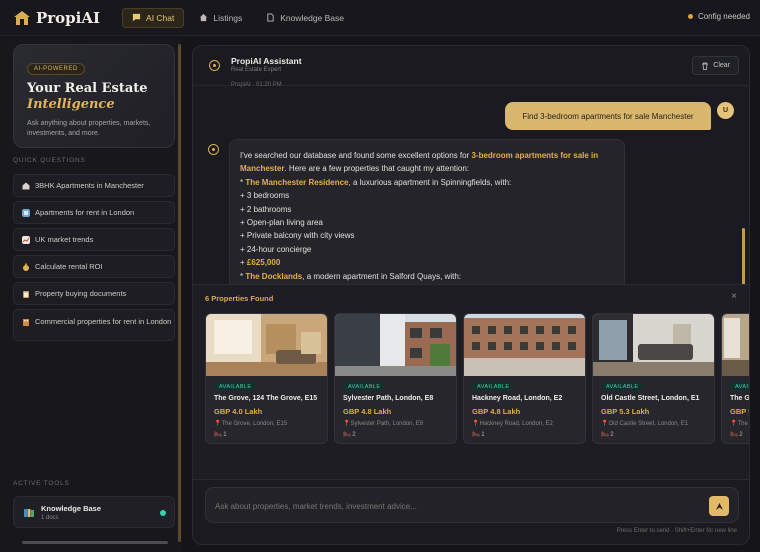 The width and height of the screenshot is (760, 552). I want to click on quick-question-market-trends: UK market trends, so click(94, 239).